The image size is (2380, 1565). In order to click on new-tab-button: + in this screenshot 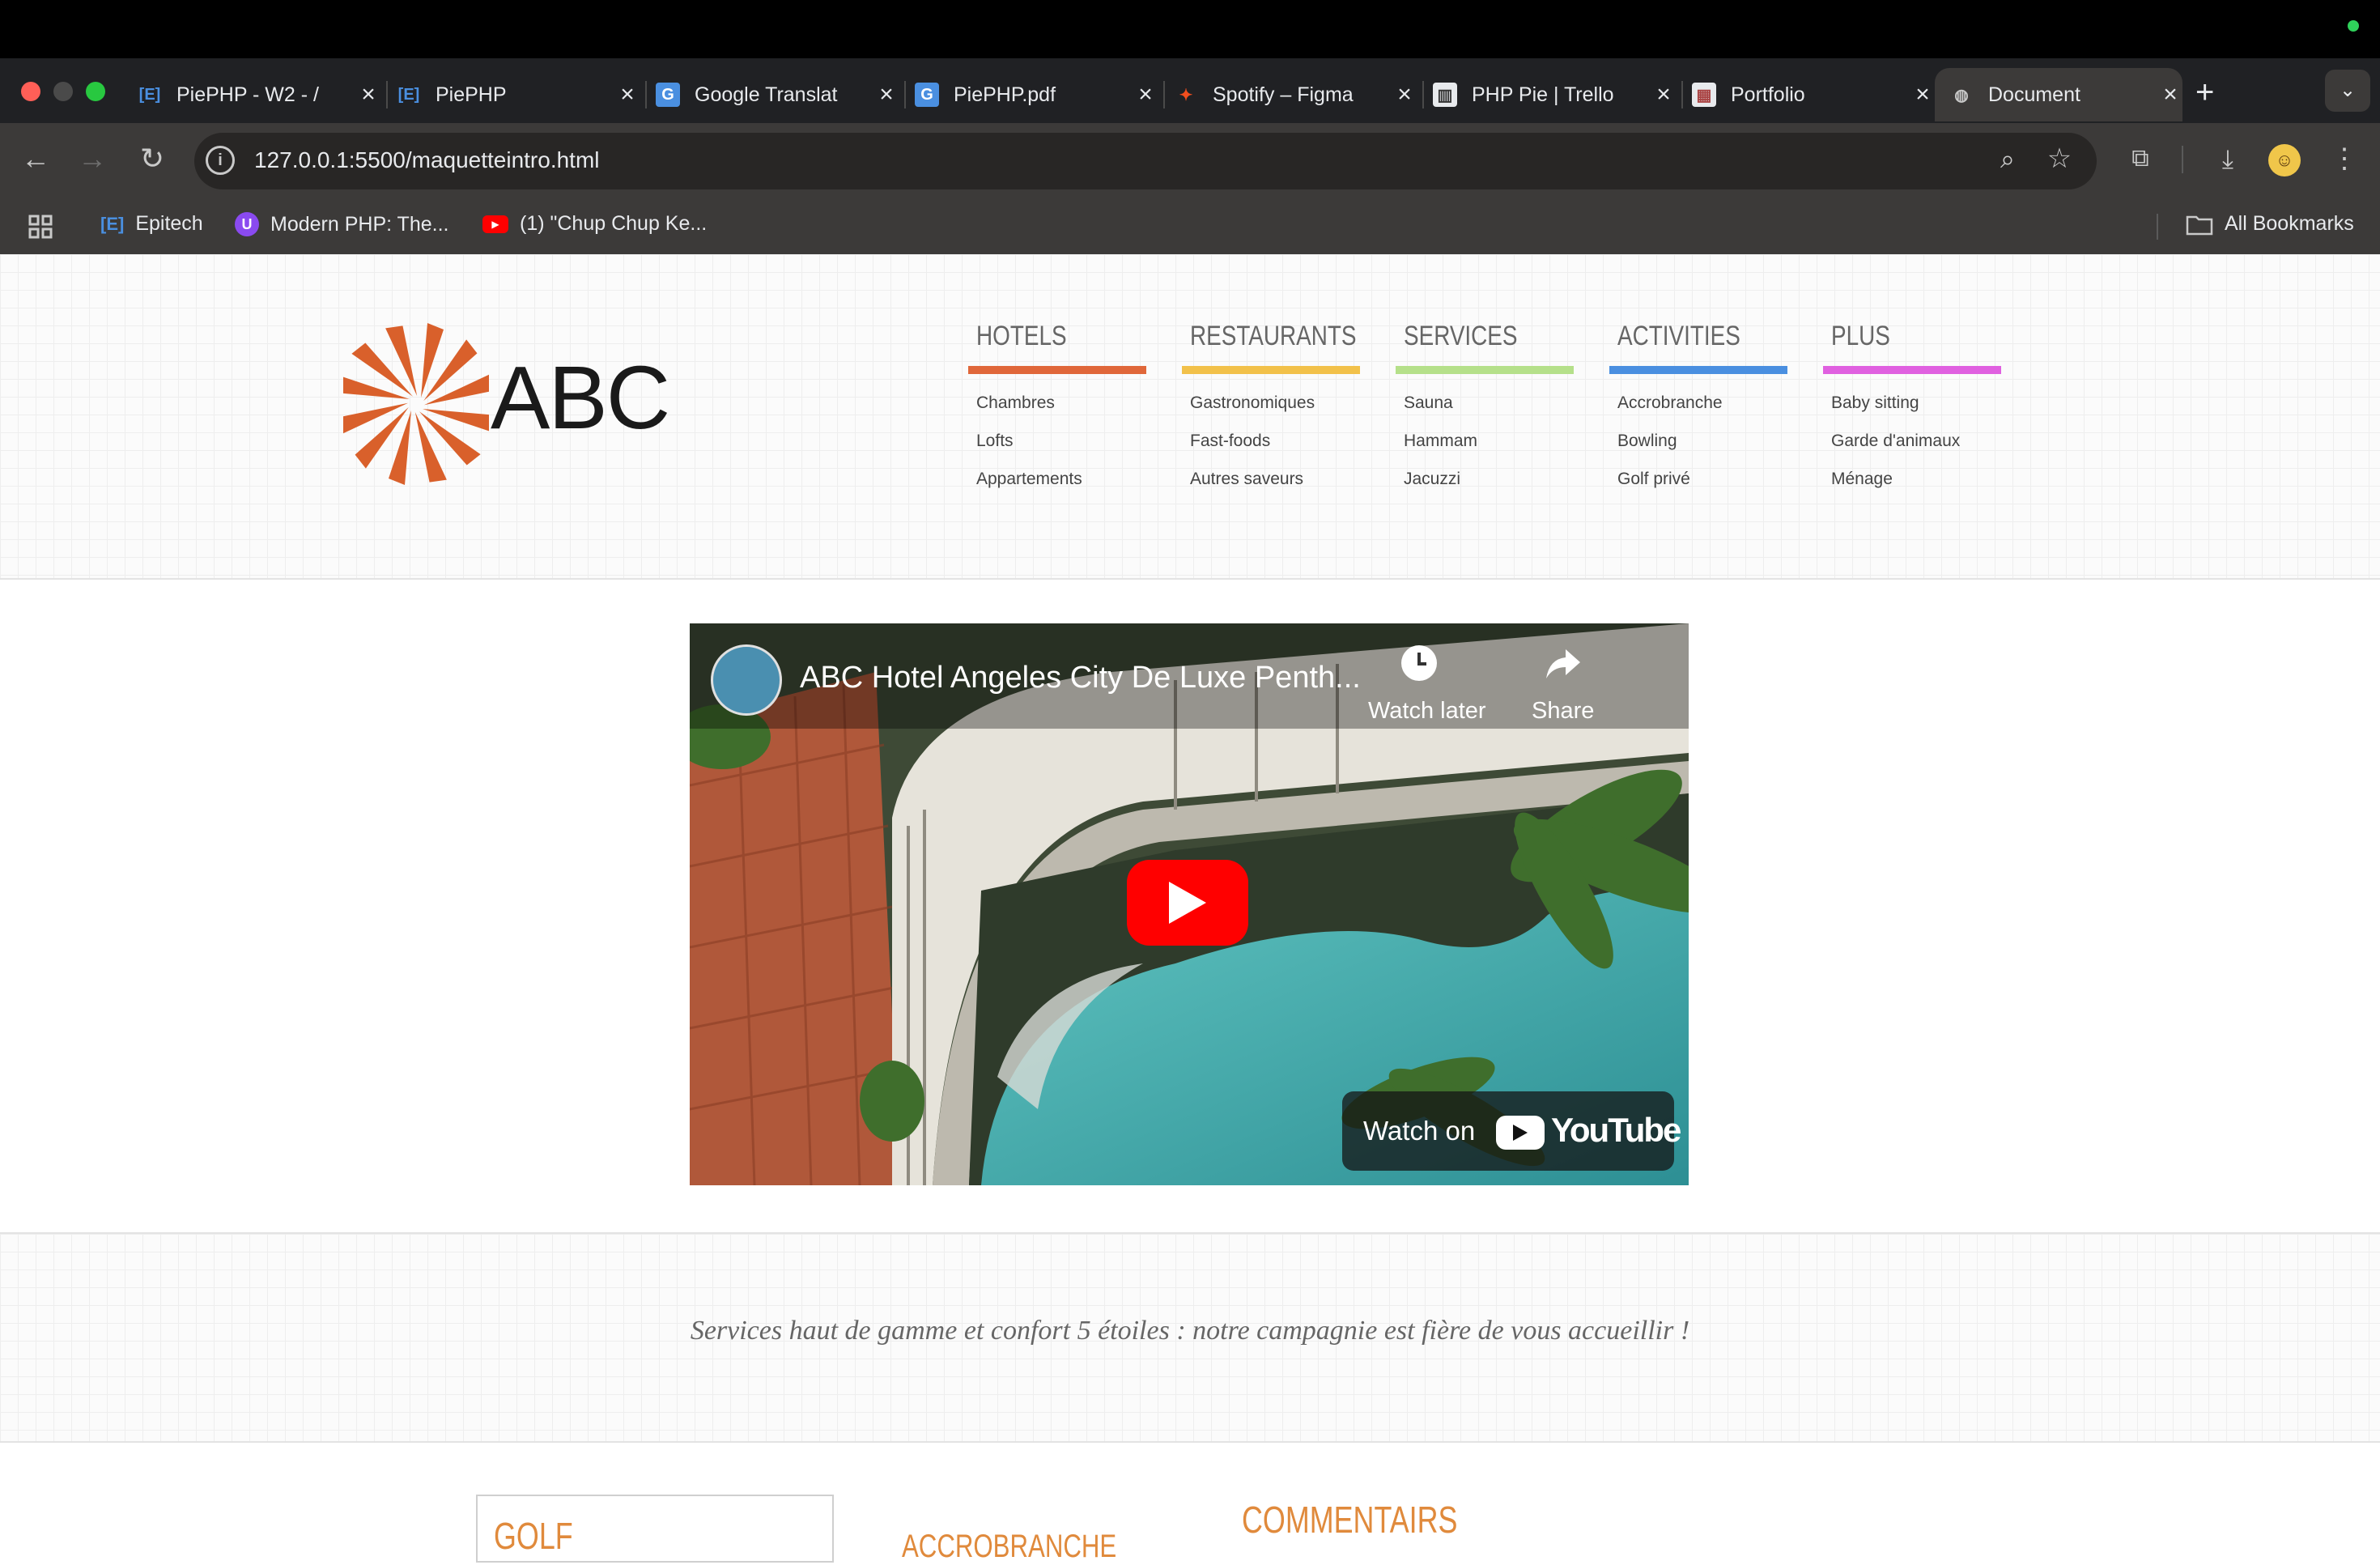, I will do `click(2205, 93)`.